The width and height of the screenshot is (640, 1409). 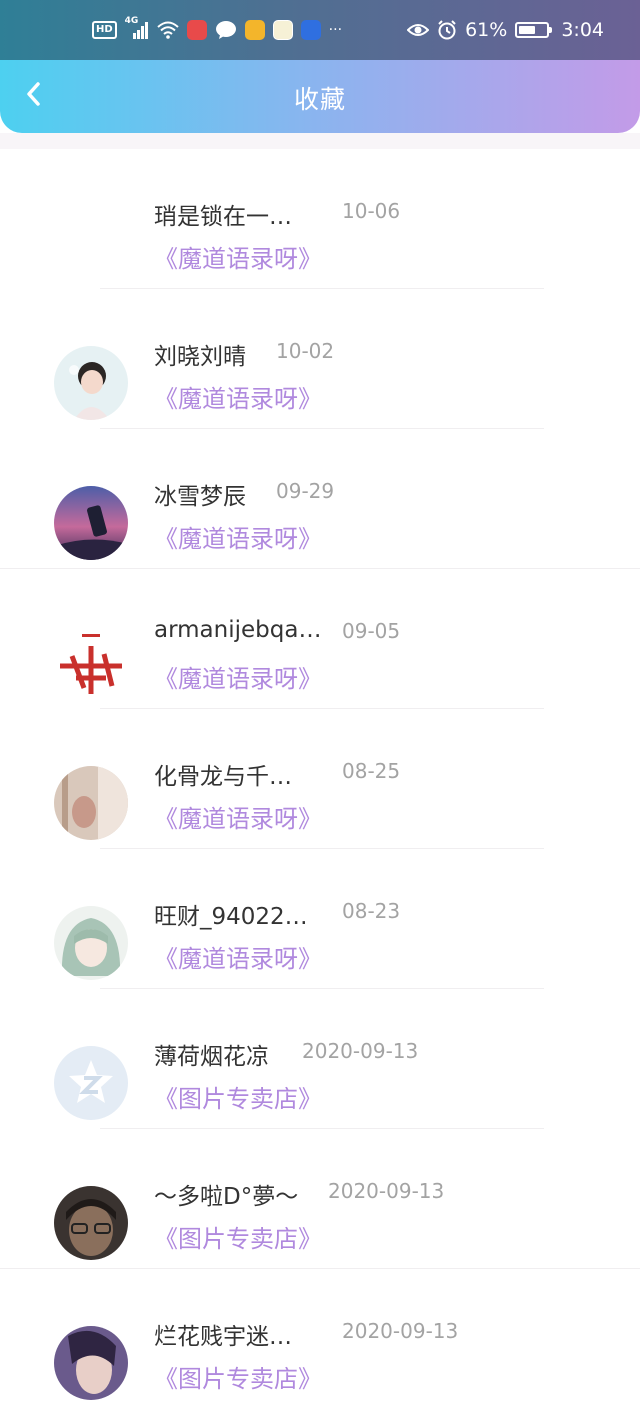 I want to click on header-separator, so click(x=320, y=141).